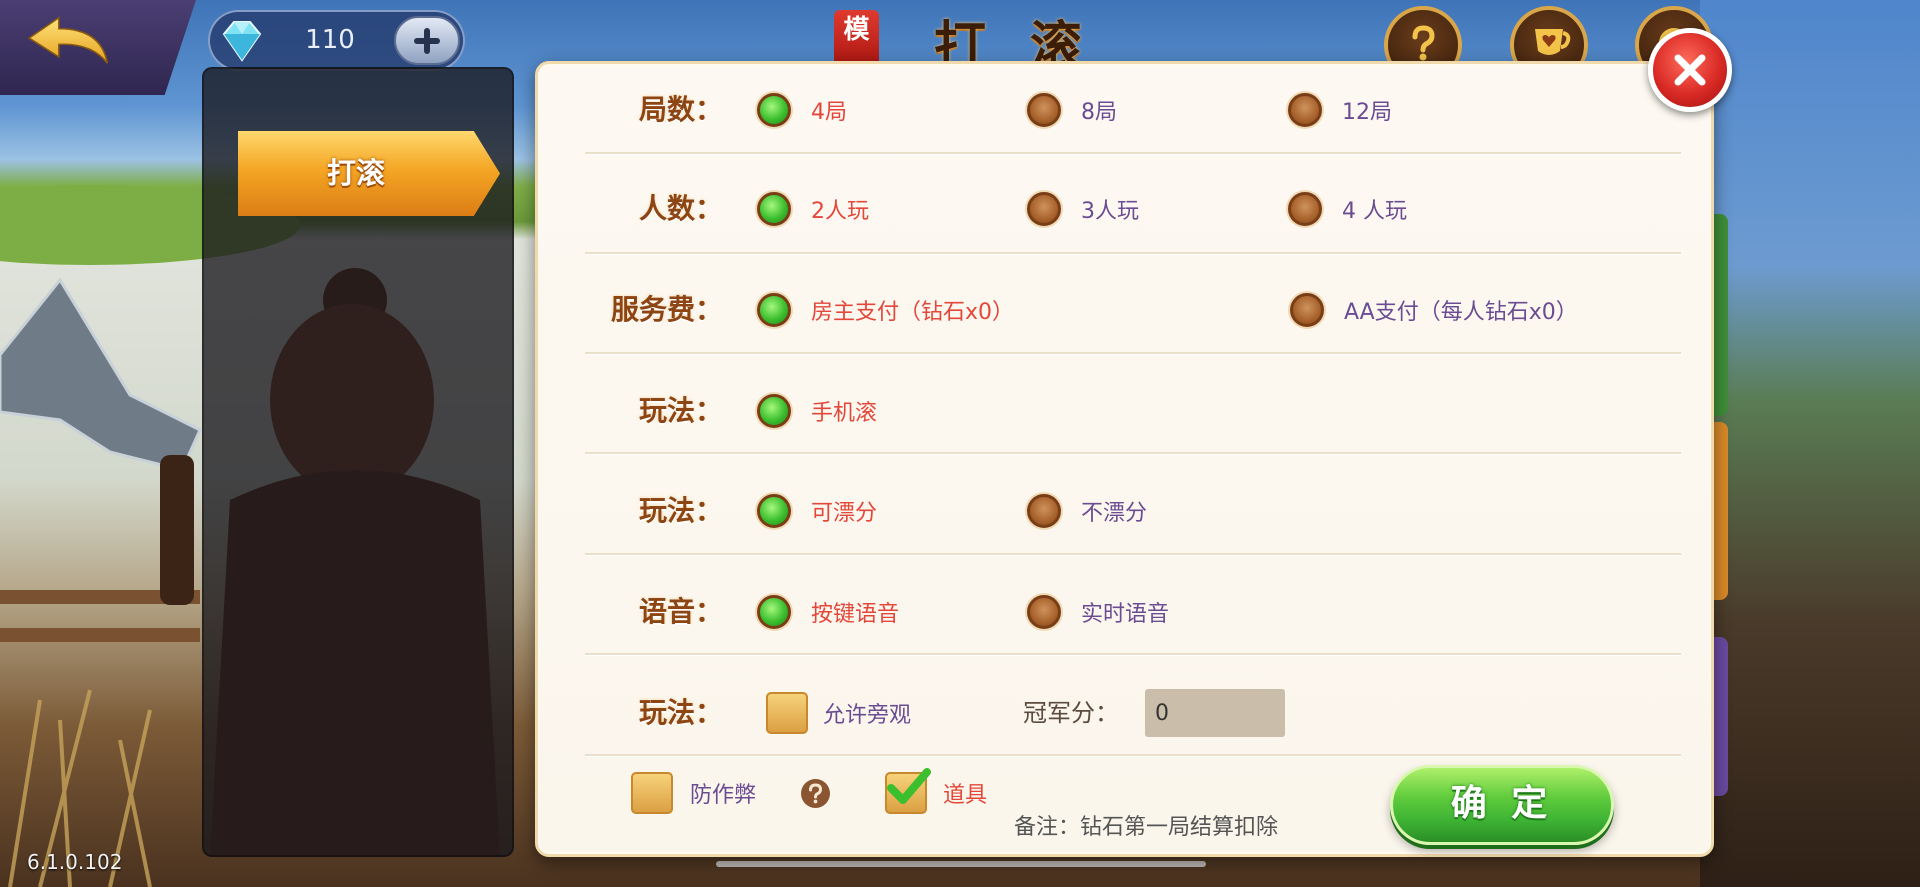 The width and height of the screenshot is (1920, 887). I want to click on option-label: 按键语音, so click(855, 614).